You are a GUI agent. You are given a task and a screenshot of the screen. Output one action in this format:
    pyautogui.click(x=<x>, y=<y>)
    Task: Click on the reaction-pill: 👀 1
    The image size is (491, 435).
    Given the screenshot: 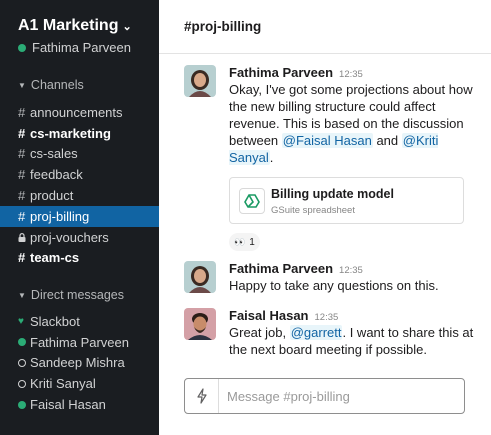 What is the action you would take?
    pyautogui.click(x=244, y=242)
    